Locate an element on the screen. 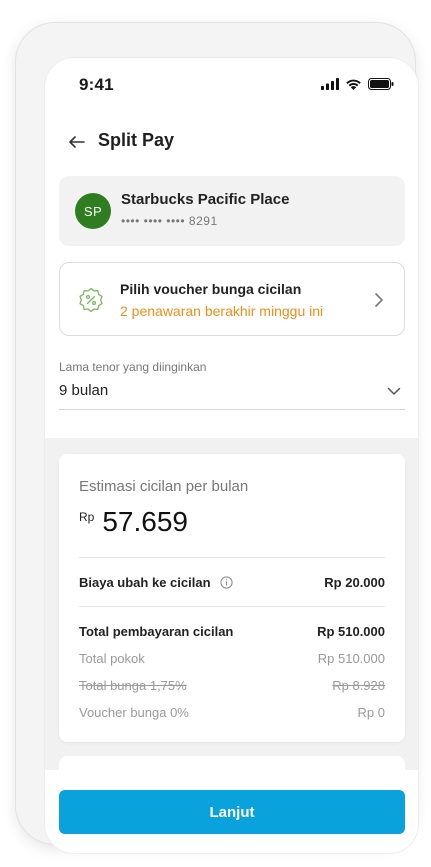  total-row: Total pembayaran cicilan Rp 510.000 is located at coordinates (232, 633).